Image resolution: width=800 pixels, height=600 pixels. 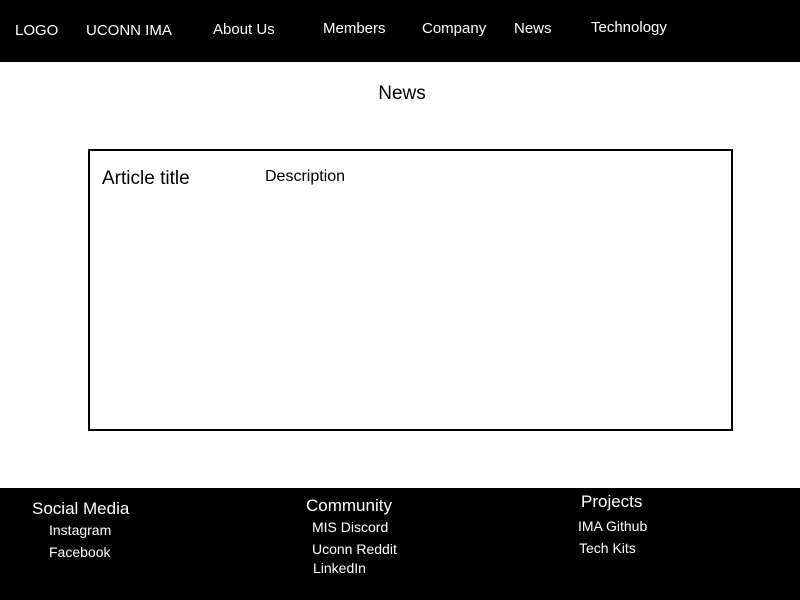 What do you see at coordinates (454, 29) in the screenshot?
I see `nav-company: Company` at bounding box center [454, 29].